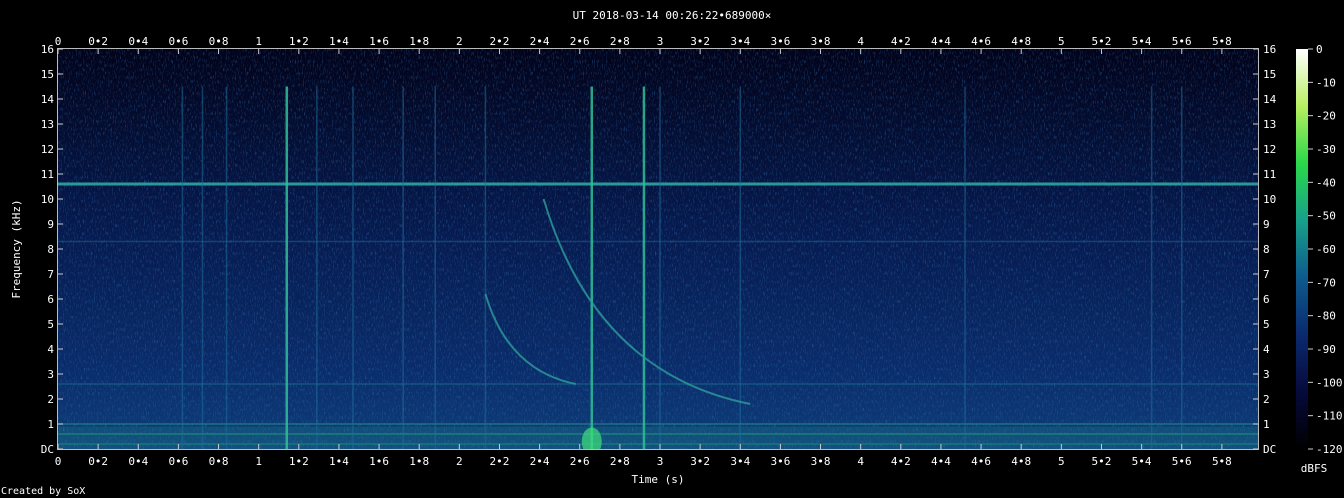 Image resolution: width=1344 pixels, height=498 pixels. I want to click on x-tick-label-top: 4•4, so click(941, 41).